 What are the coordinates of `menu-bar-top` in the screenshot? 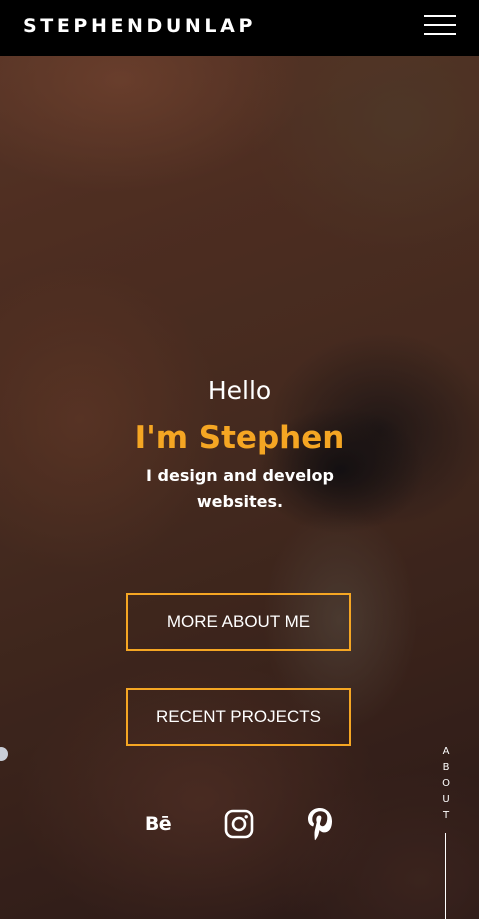 It's located at (440, 16).